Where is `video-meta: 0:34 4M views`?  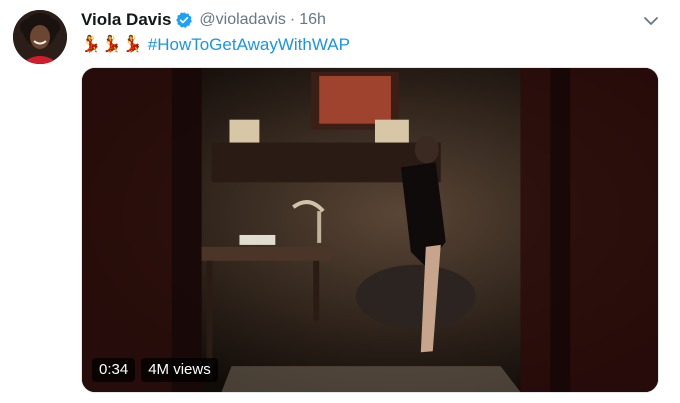 video-meta: 0:34 4M views is located at coordinates (155, 370).